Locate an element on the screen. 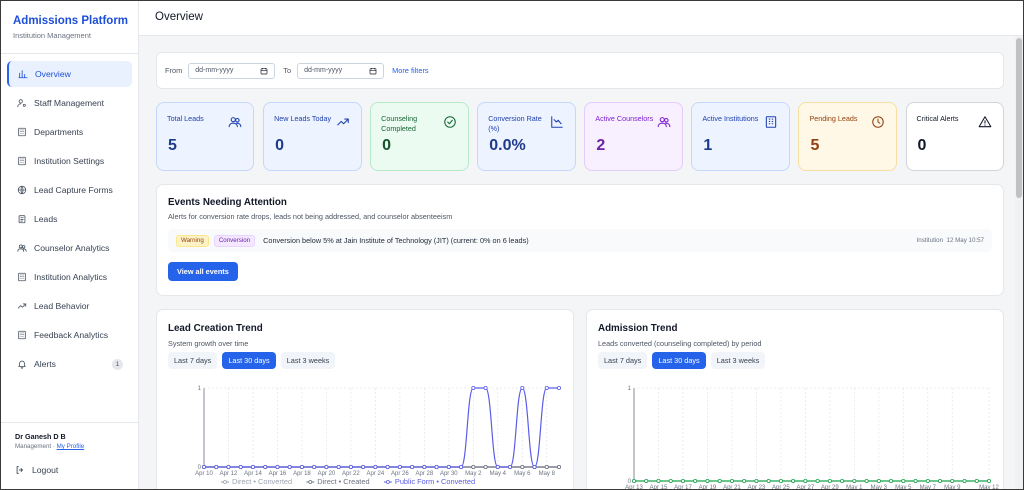  sidebar-item-lead-behavior: Lead Behavior is located at coordinates (69, 306).